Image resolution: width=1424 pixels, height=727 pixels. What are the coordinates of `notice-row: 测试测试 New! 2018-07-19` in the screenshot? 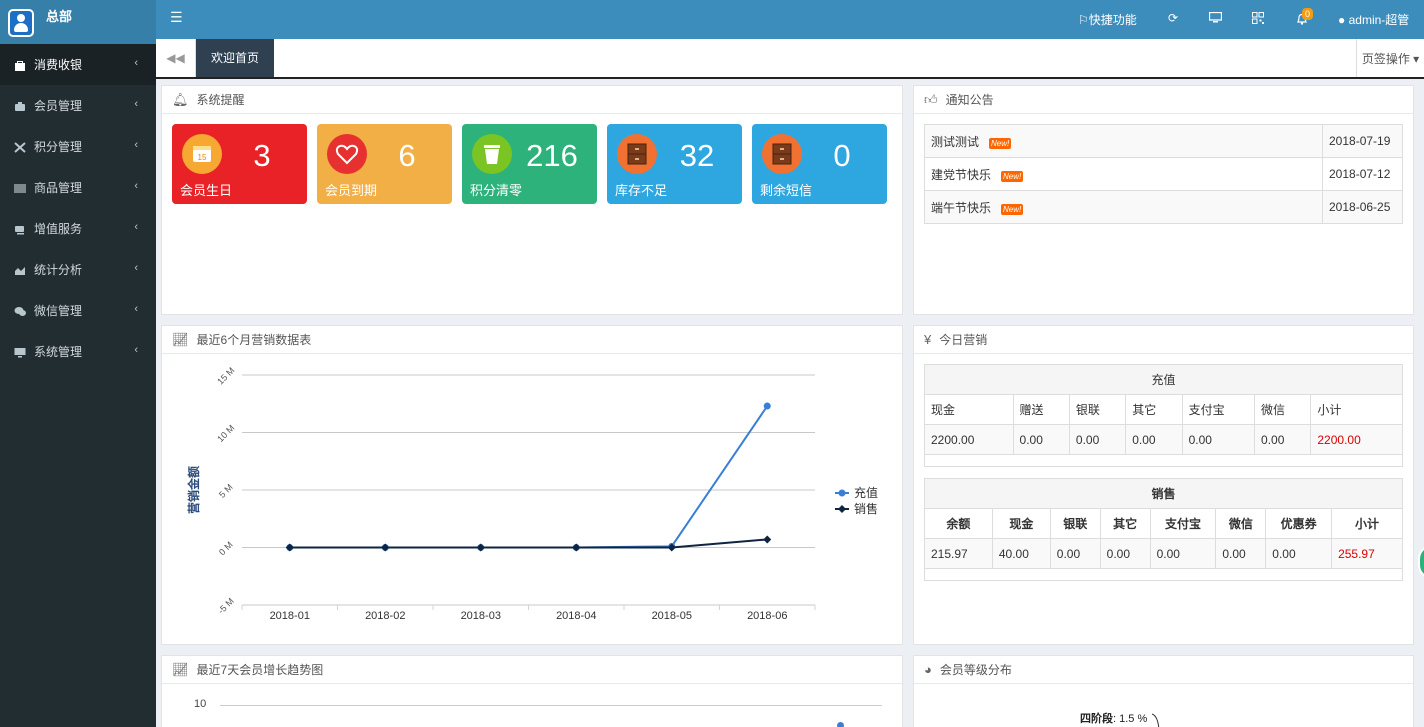 It's located at (1163, 141).